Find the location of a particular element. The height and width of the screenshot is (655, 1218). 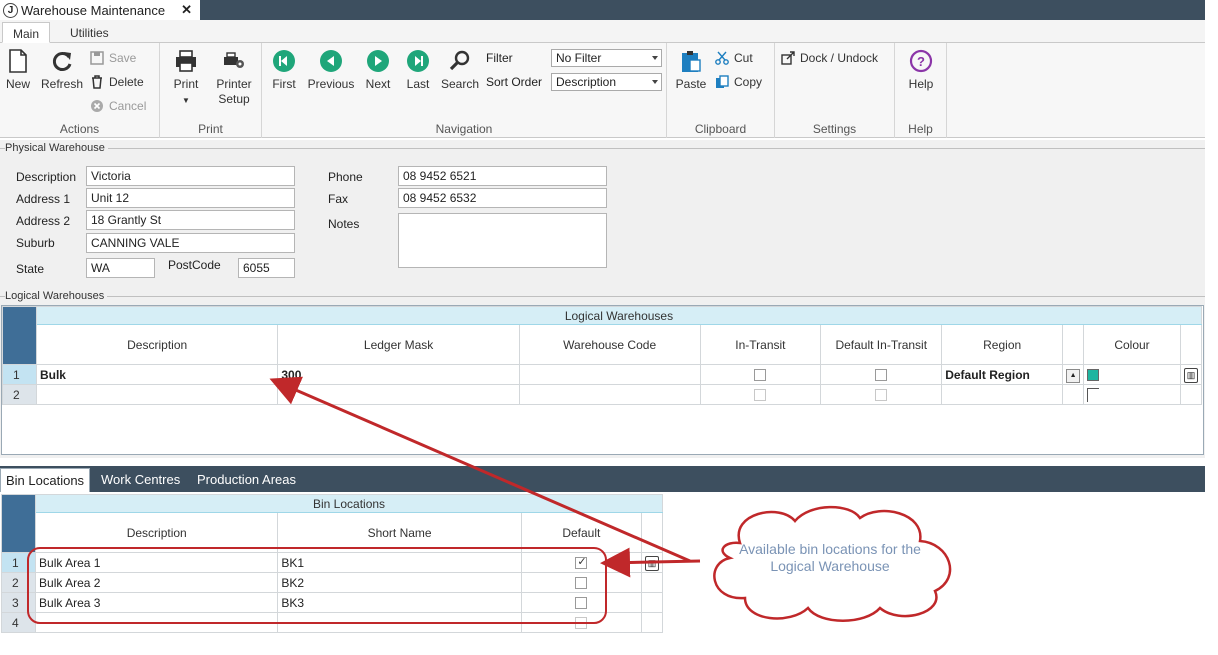

annotation-arrow-to-logical-warehouse is located at coordinates (480, 469).